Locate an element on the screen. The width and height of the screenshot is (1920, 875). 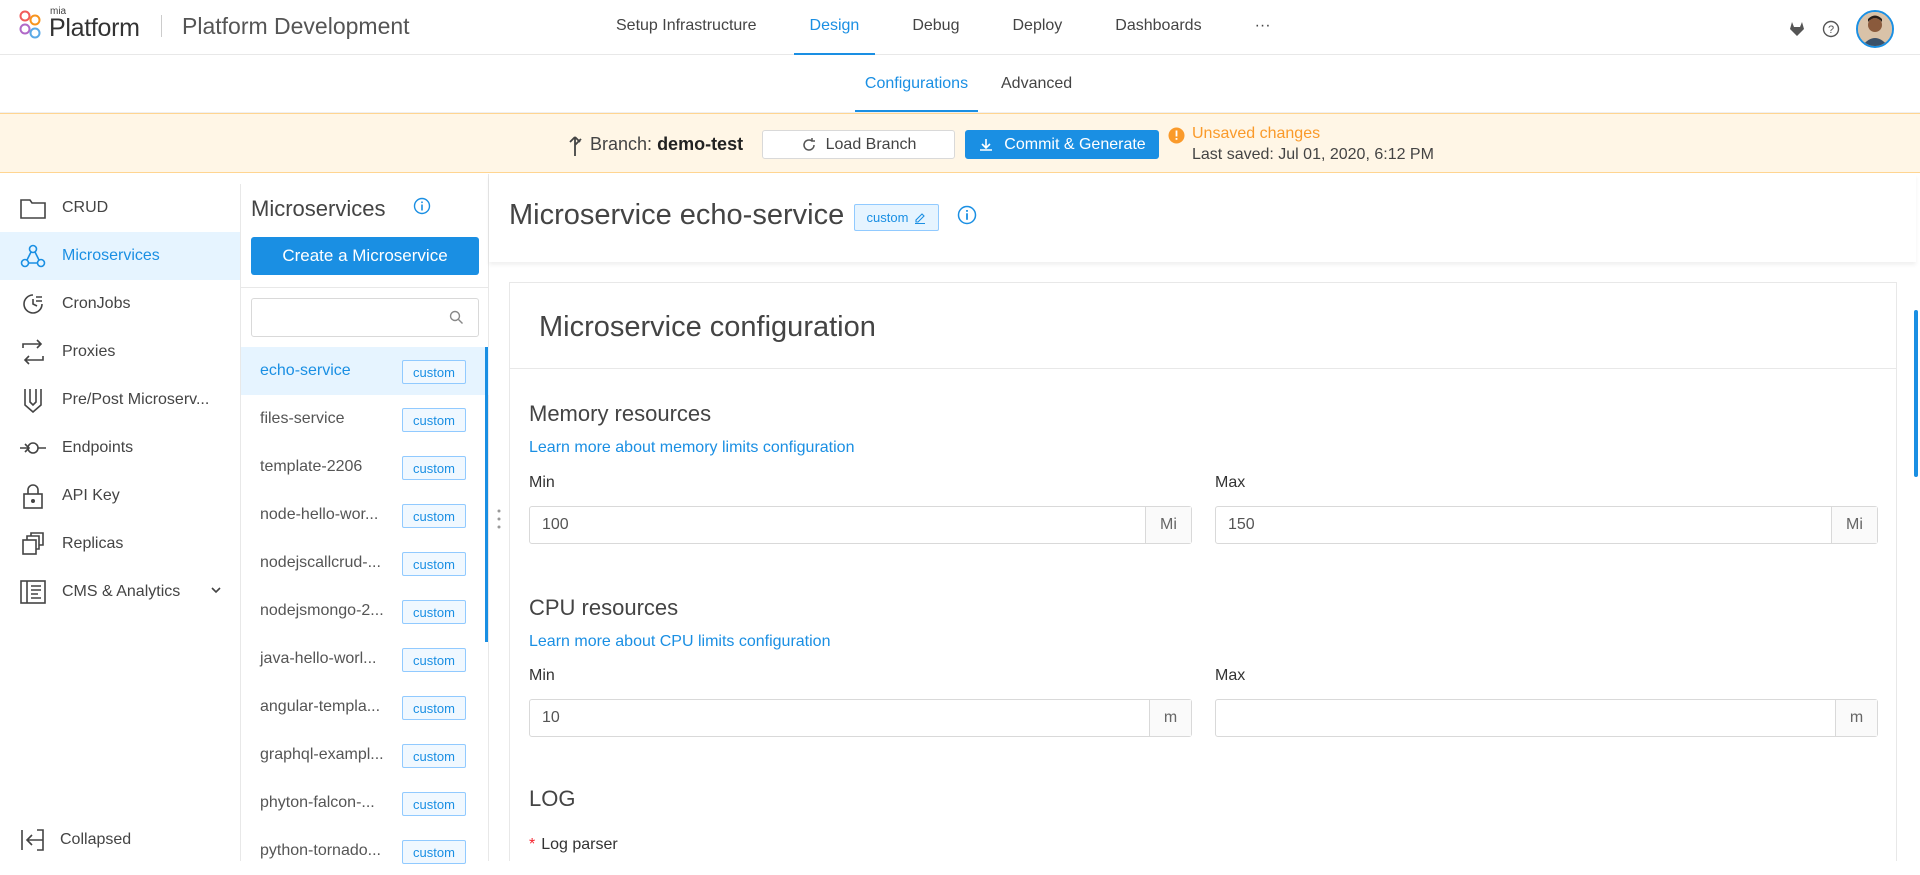
tab-configurations: Configurations is located at coordinates (916, 84).